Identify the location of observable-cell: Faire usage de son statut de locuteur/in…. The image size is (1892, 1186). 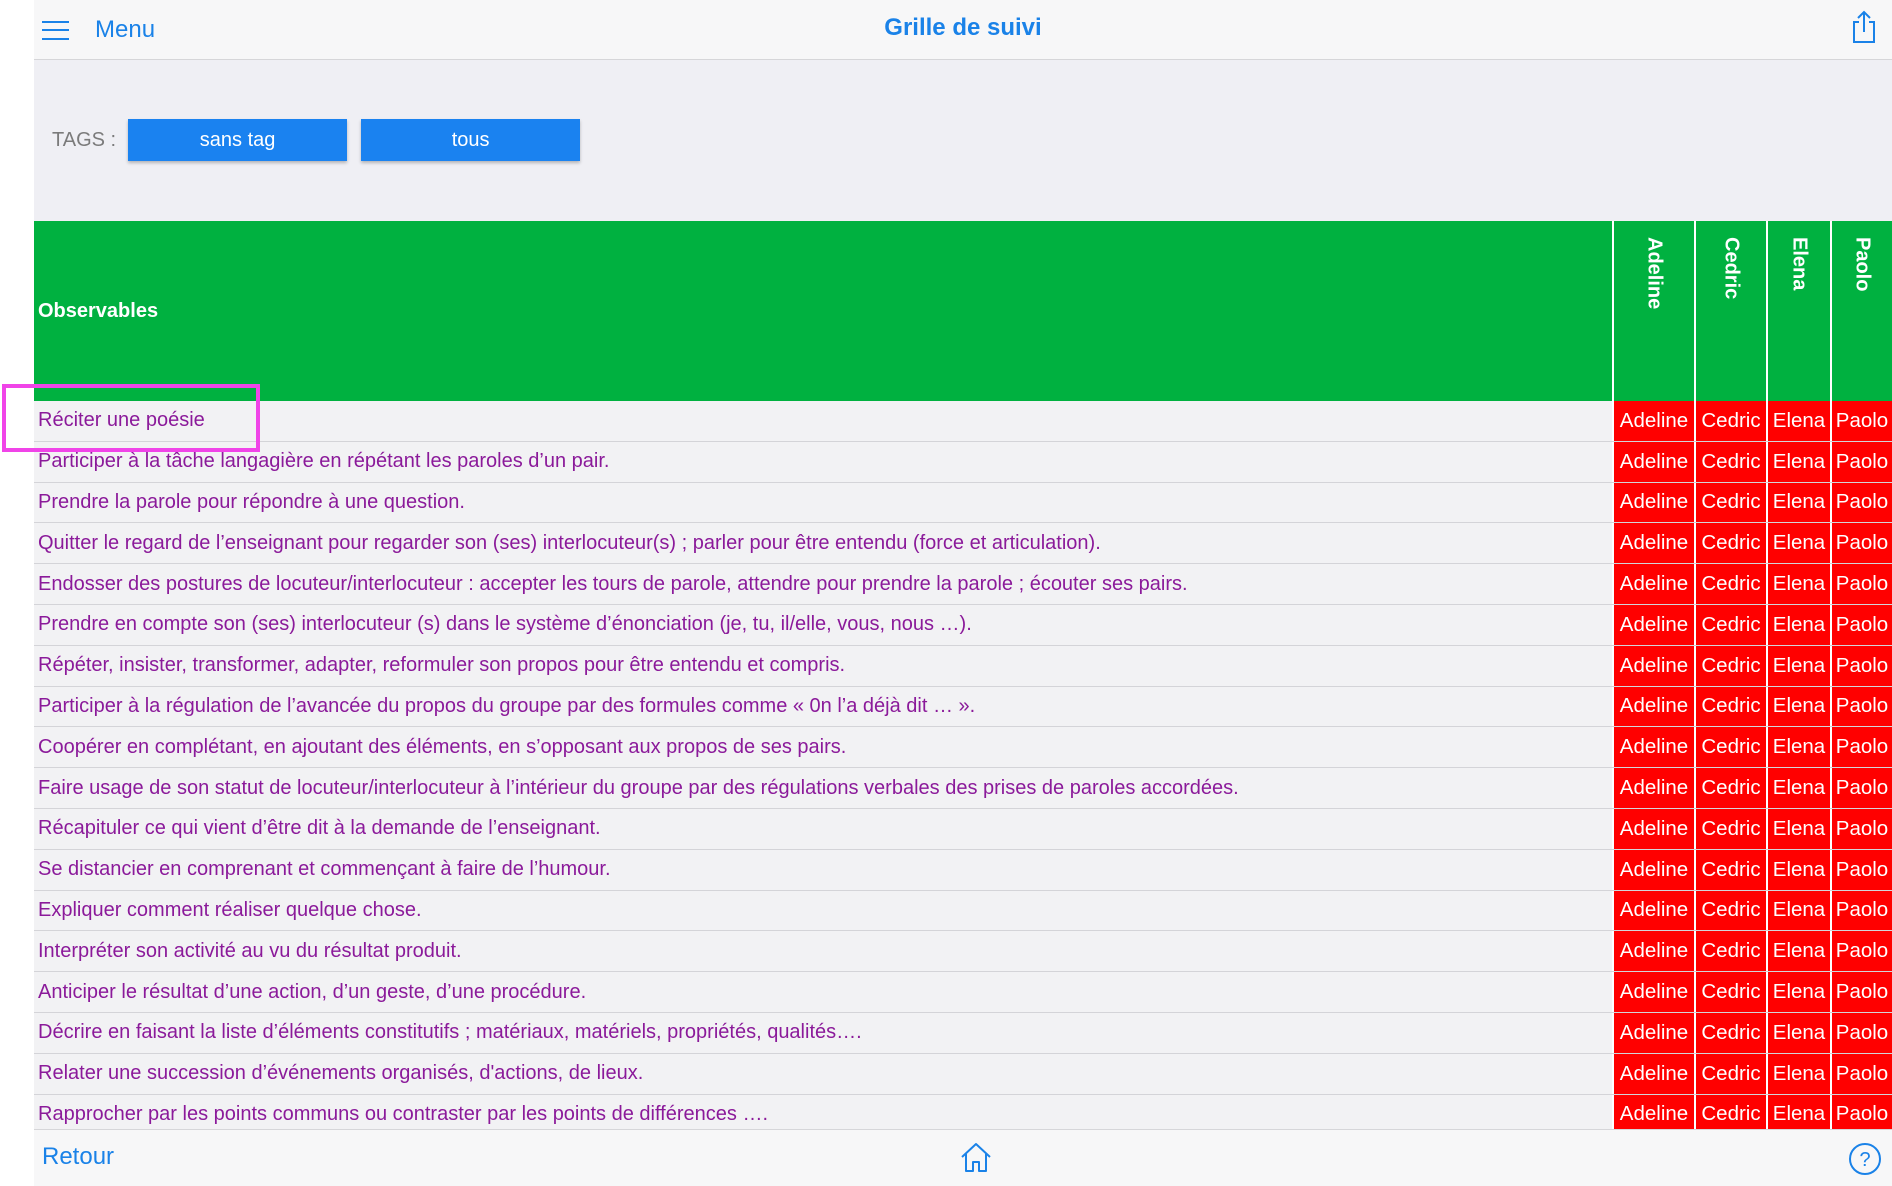
(823, 788).